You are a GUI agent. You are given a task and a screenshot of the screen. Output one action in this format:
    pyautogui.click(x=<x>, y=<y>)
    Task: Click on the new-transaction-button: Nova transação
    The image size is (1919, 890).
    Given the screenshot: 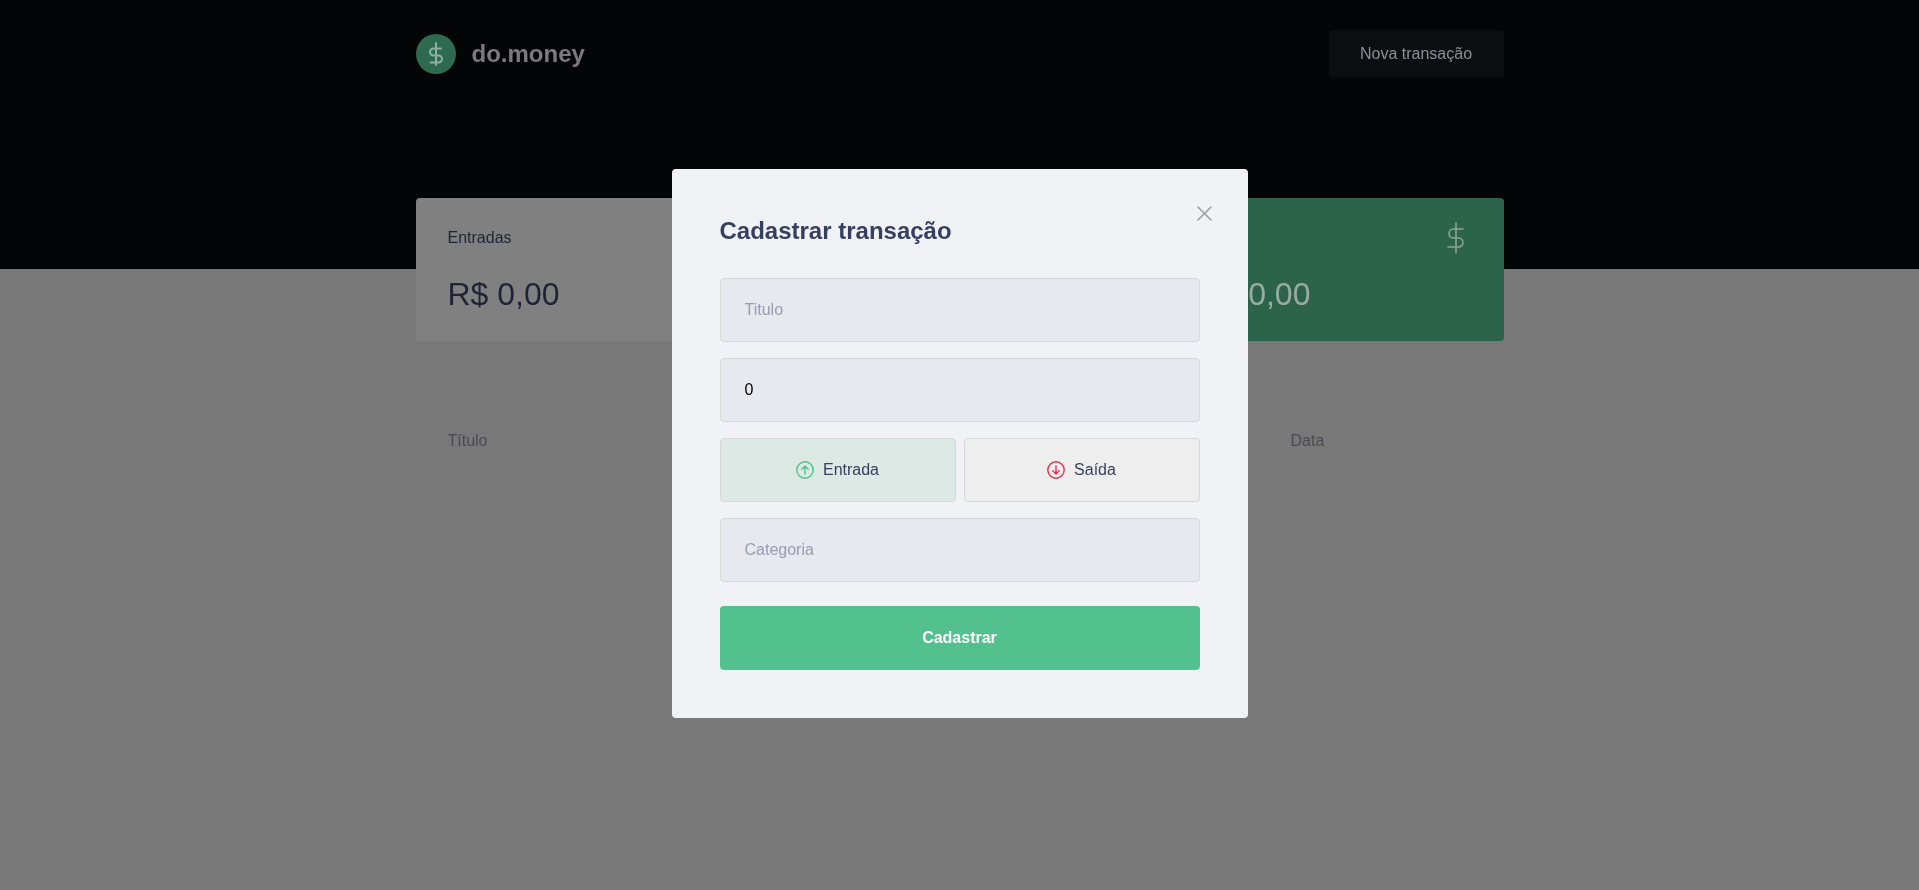 What is the action you would take?
    pyautogui.click(x=1416, y=53)
    